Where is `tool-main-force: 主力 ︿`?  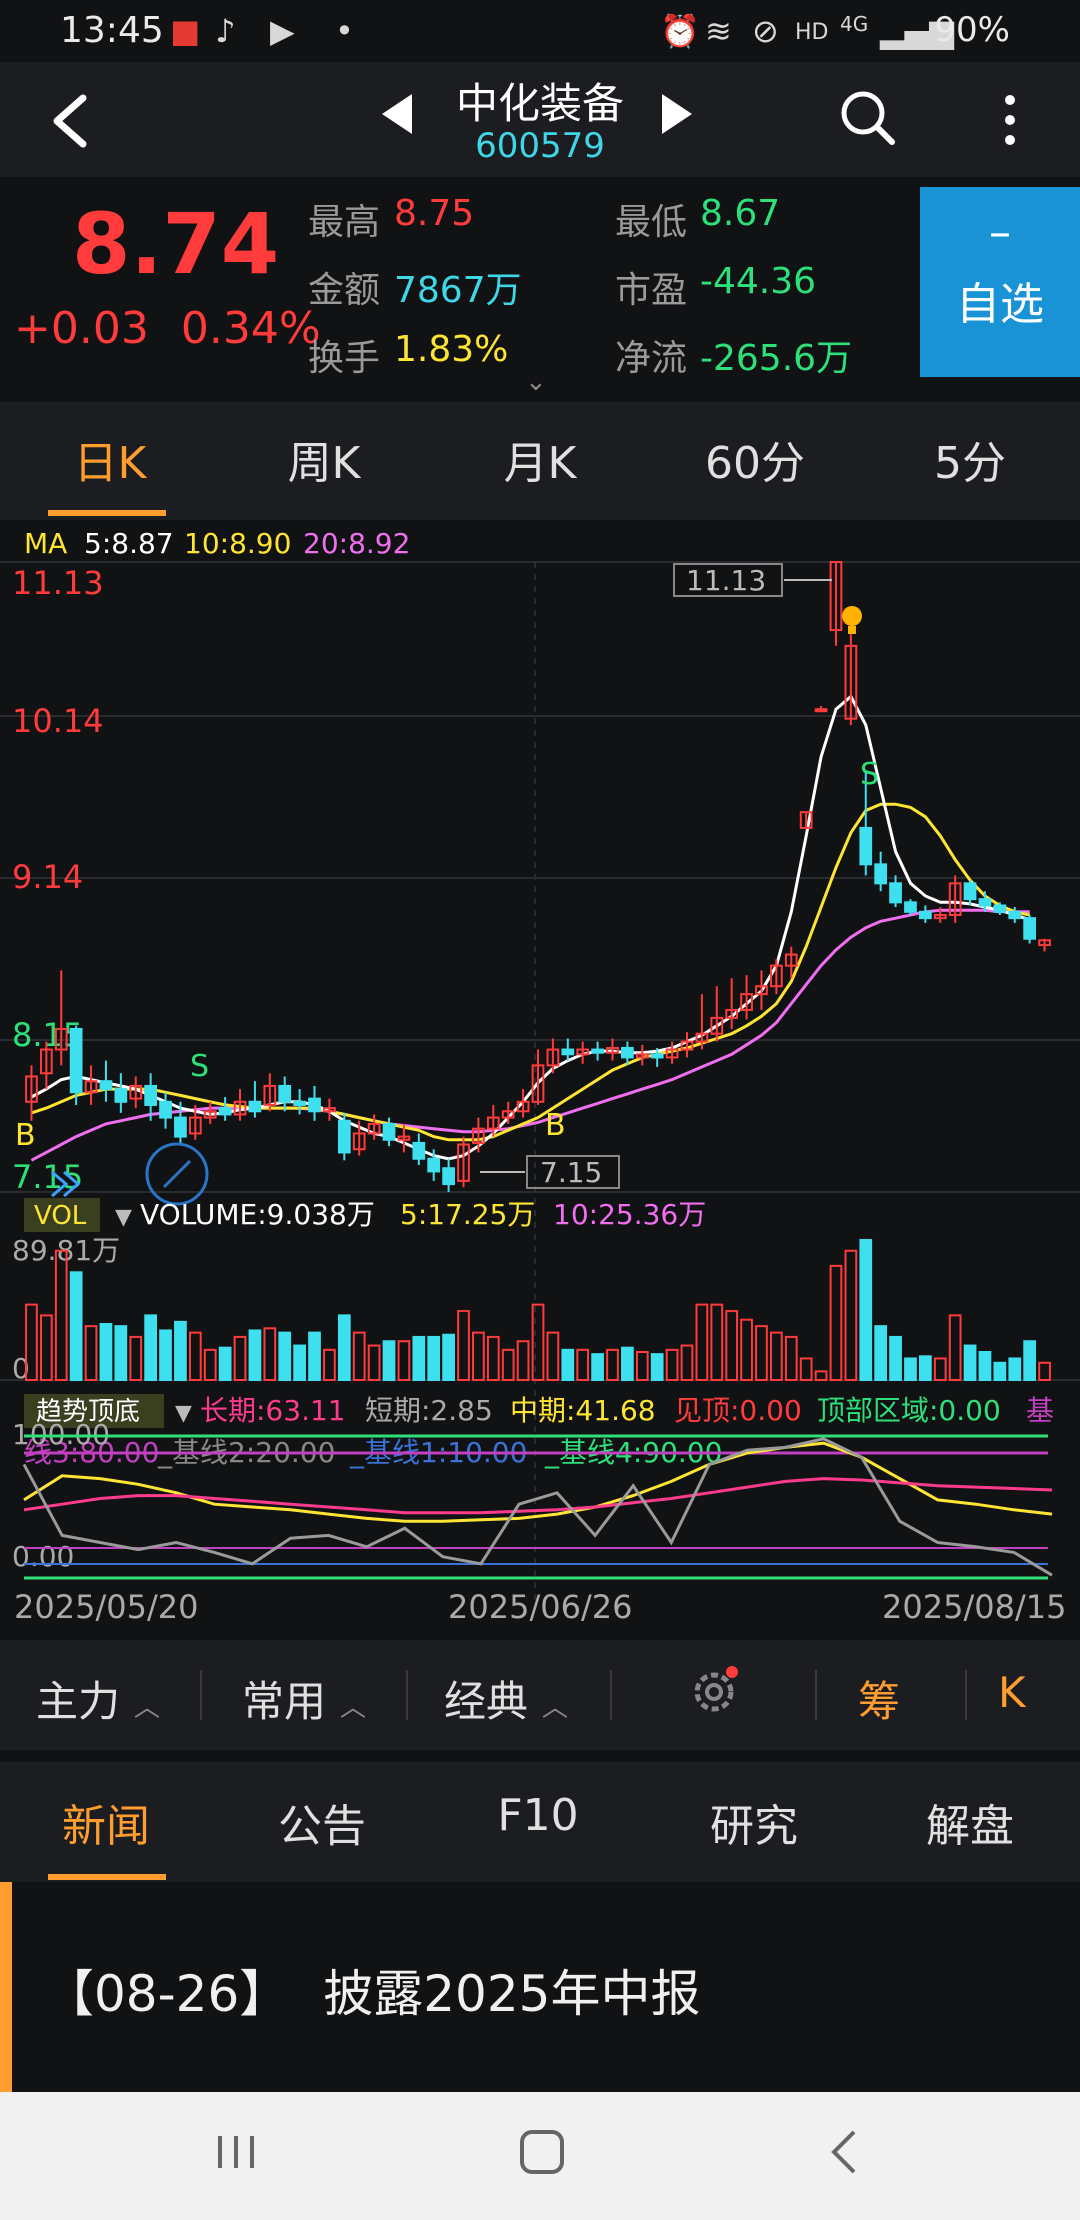
tool-main-force: 主力 ︿ is located at coordinates (98, 1698).